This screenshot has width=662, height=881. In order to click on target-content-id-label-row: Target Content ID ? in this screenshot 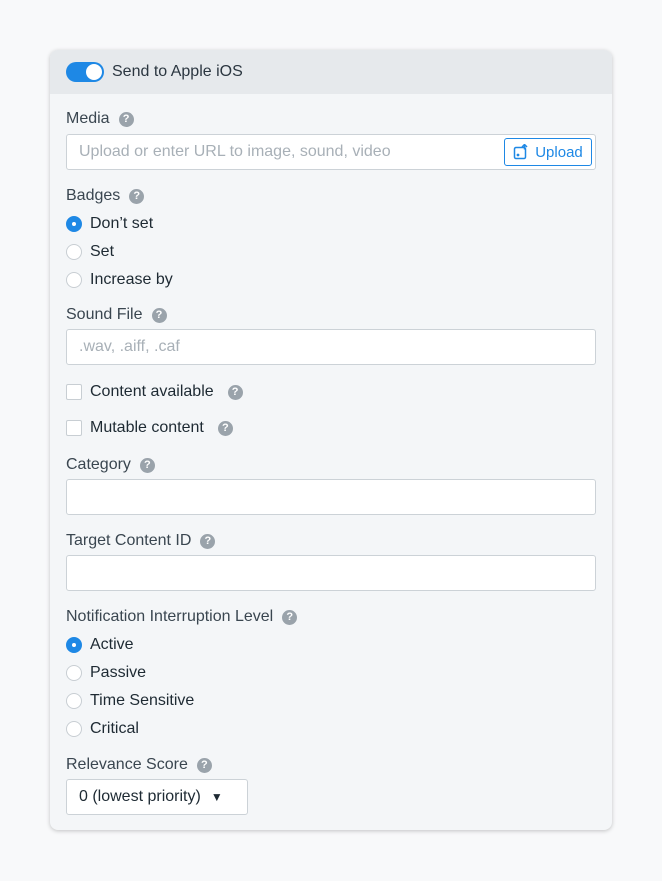, I will do `click(141, 541)`.